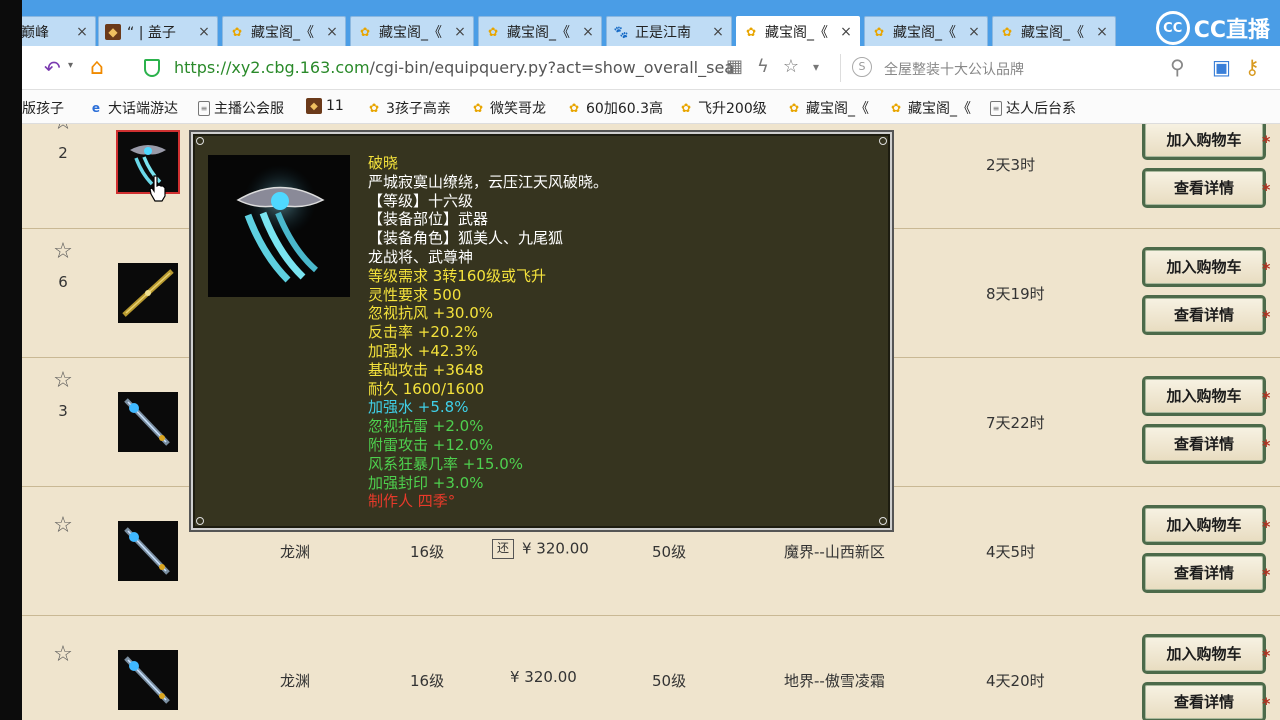  Describe the element at coordinates (426, 482) in the screenshot. I see `tooltip-line: 加强封印 +3.0%` at that location.